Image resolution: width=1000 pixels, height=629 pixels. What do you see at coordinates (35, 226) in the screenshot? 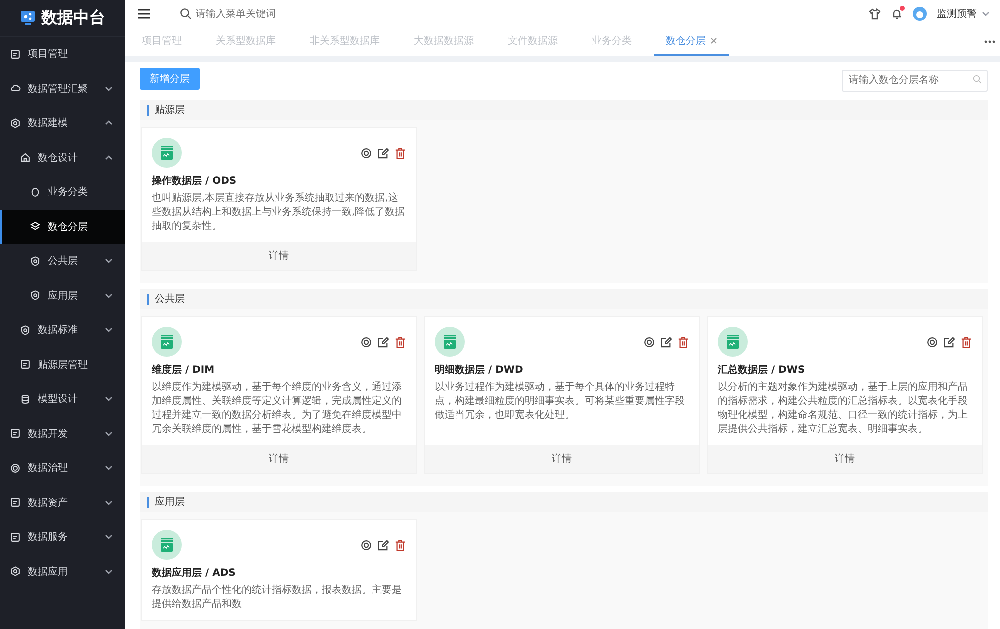
I see `layers-icon` at bounding box center [35, 226].